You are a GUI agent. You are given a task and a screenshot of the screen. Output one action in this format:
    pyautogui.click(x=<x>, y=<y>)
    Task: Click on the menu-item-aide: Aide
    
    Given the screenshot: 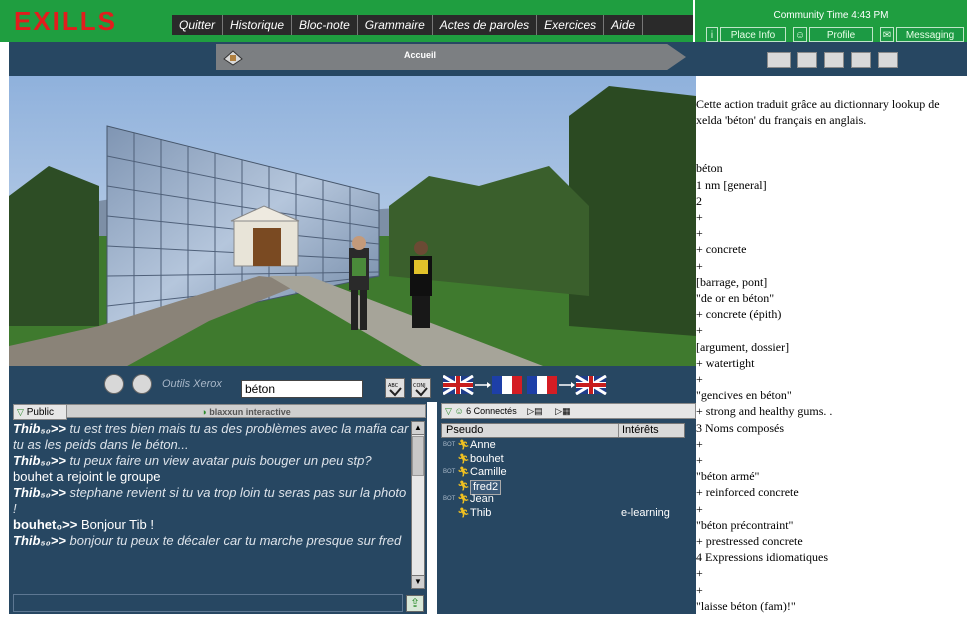 What is the action you would take?
    pyautogui.click(x=624, y=25)
    